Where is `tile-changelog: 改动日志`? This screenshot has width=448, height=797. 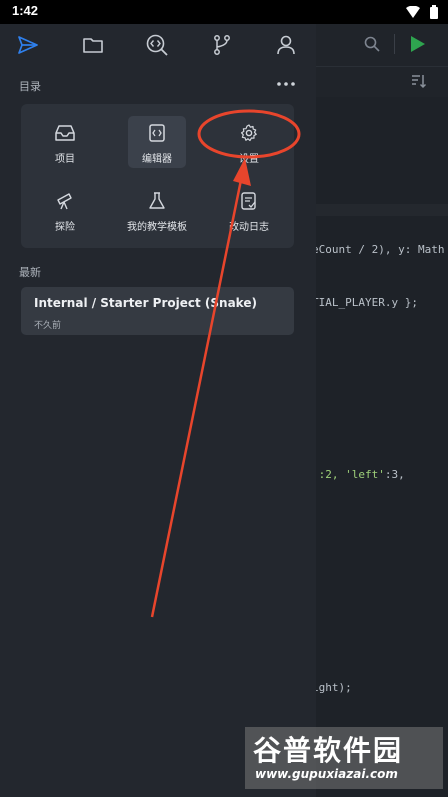 tile-changelog: 改动日志 is located at coordinates (249, 210).